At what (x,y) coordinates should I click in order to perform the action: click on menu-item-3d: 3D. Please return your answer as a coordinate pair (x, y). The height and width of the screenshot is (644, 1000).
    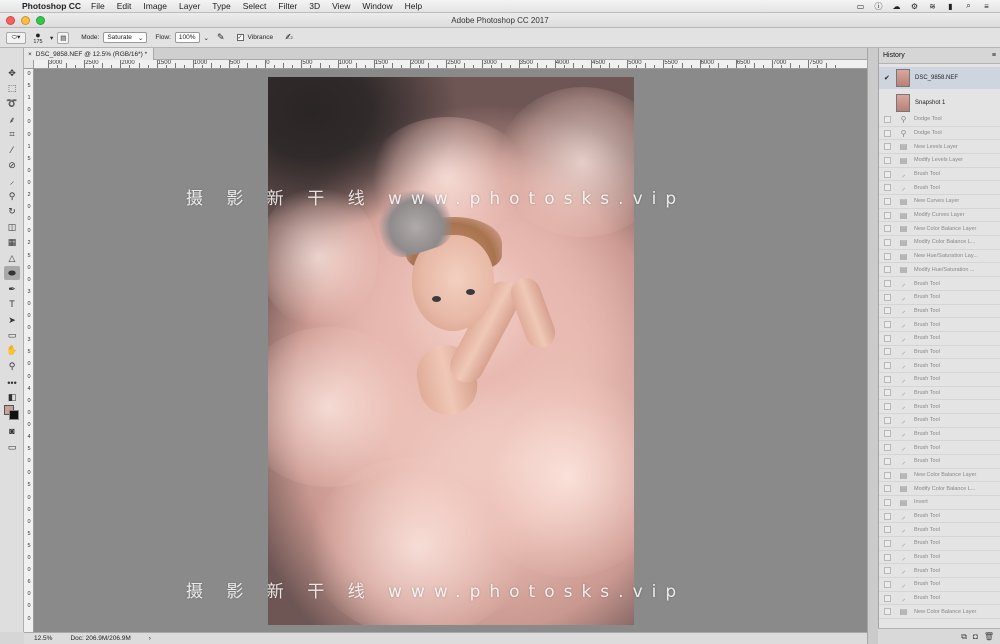
    Looking at the image, I should click on (314, 6).